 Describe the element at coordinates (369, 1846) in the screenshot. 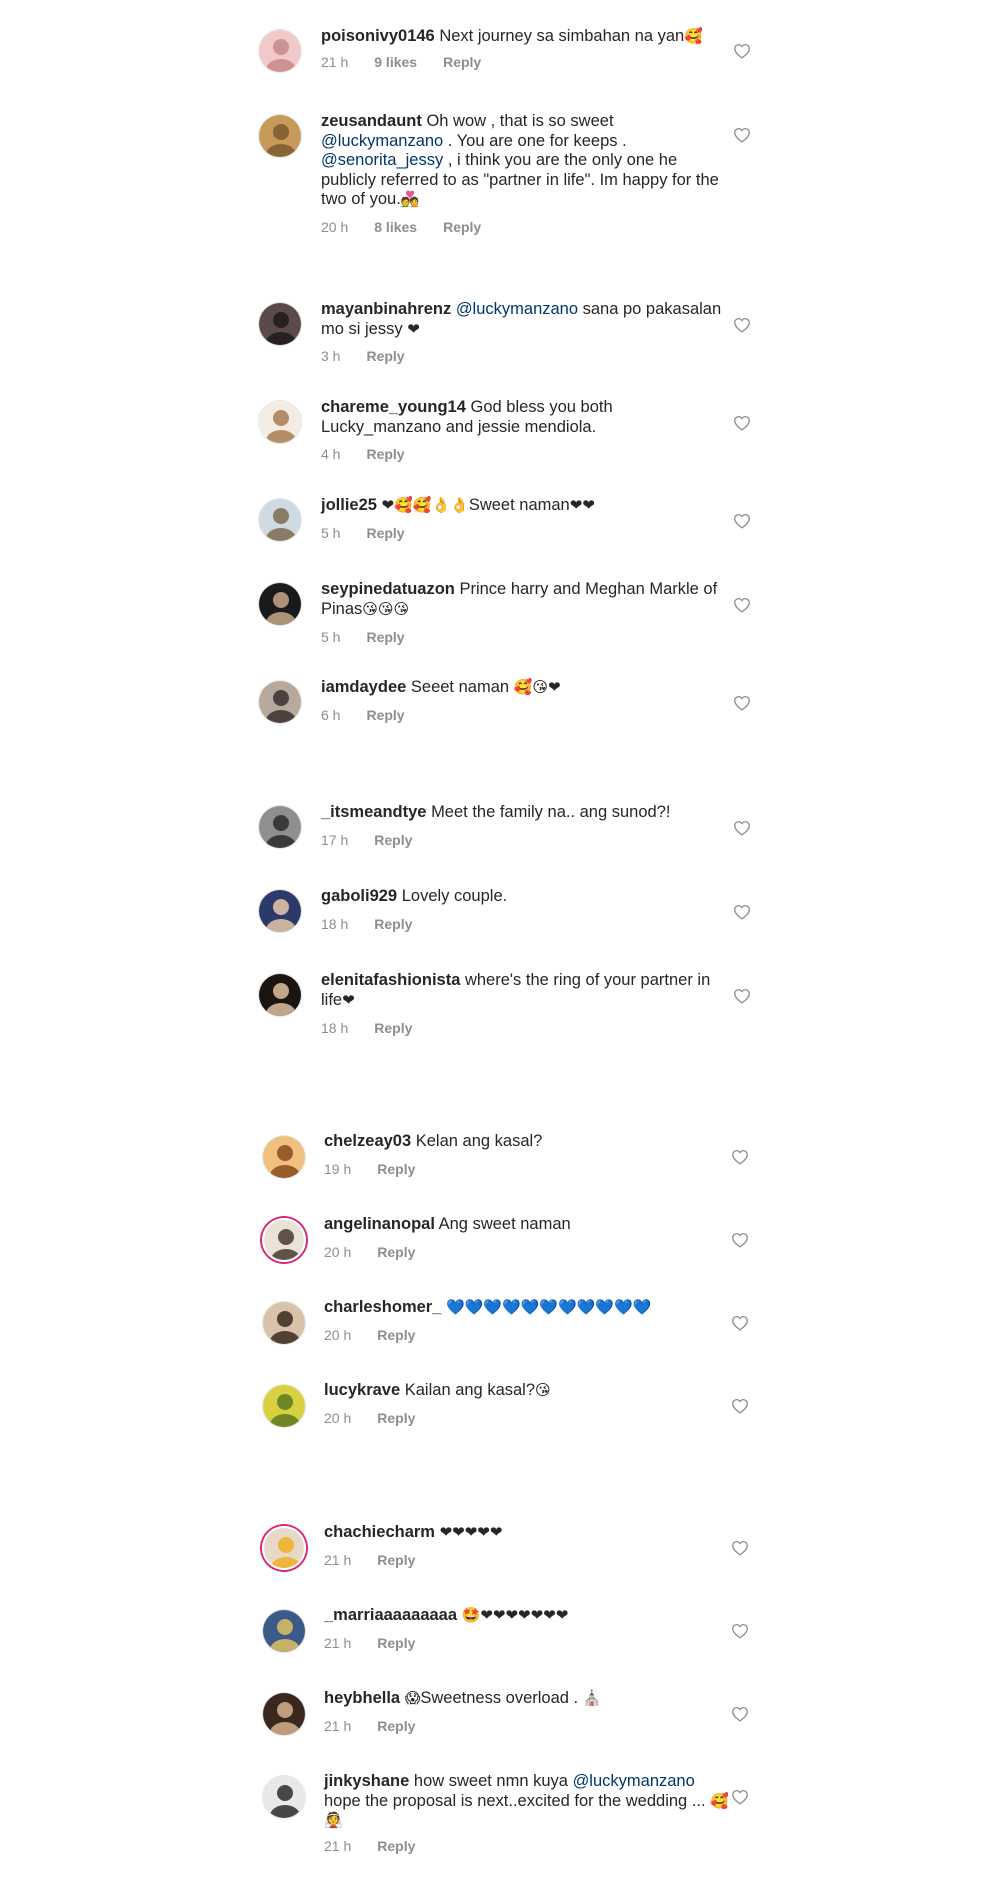

I see `comment-meta: 21 h Reply` at that location.